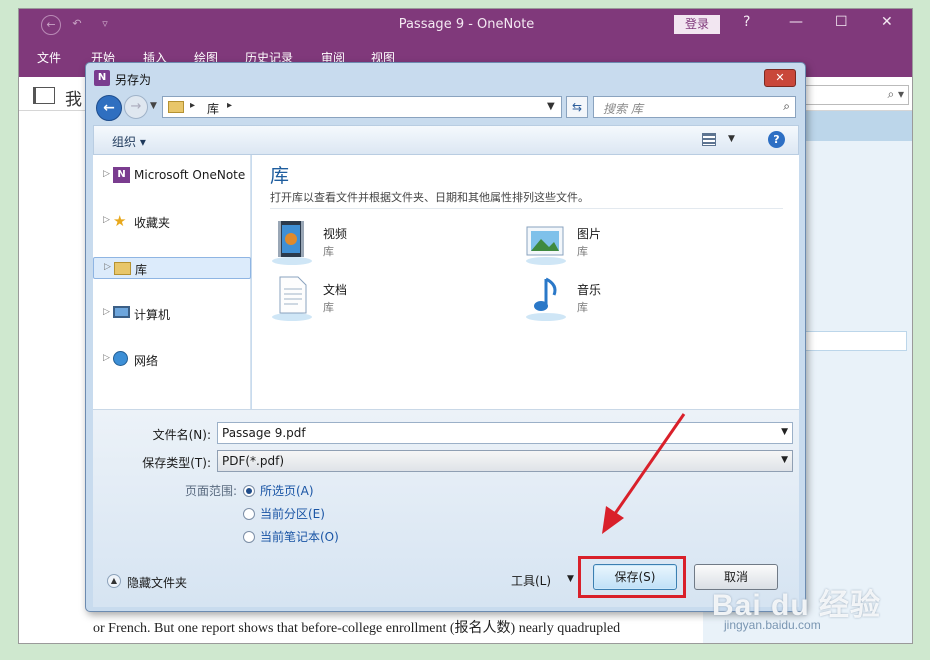 This screenshot has width=930, height=660. What do you see at coordinates (172, 268) in the screenshot?
I see `nav-item-libraries: ▷ 库` at bounding box center [172, 268].